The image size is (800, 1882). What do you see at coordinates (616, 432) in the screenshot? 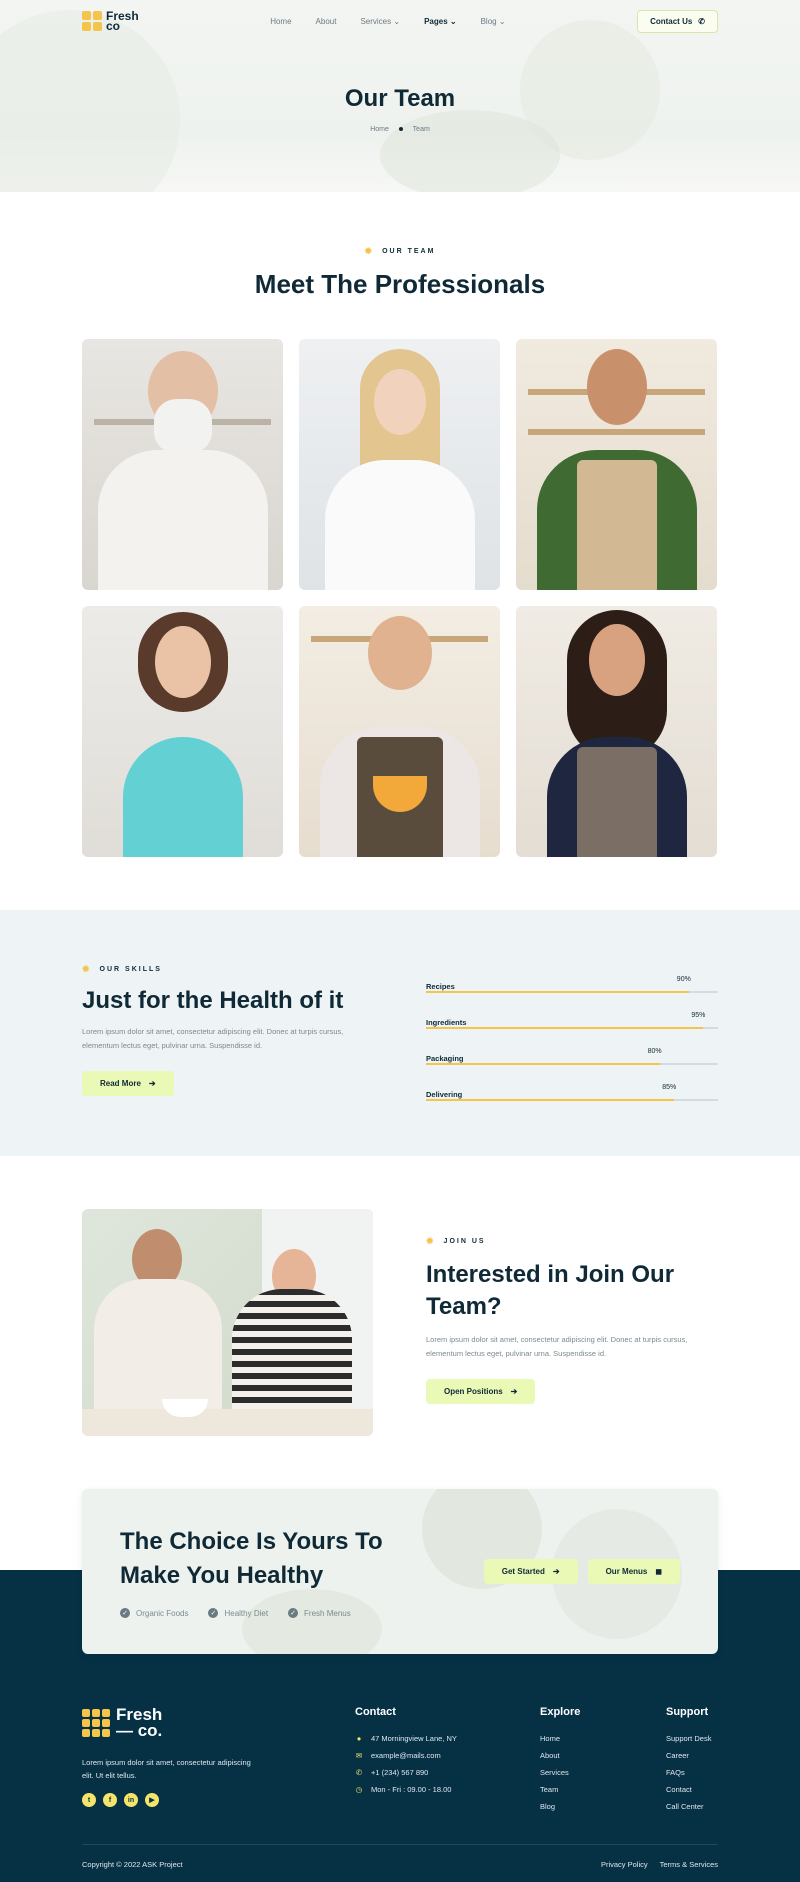
I see `kitchen-shelf` at bounding box center [616, 432].